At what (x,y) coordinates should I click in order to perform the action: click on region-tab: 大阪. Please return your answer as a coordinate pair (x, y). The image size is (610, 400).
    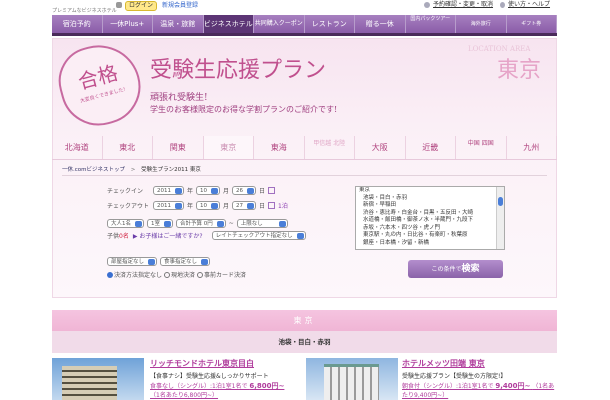
    Looking at the image, I should click on (380, 147).